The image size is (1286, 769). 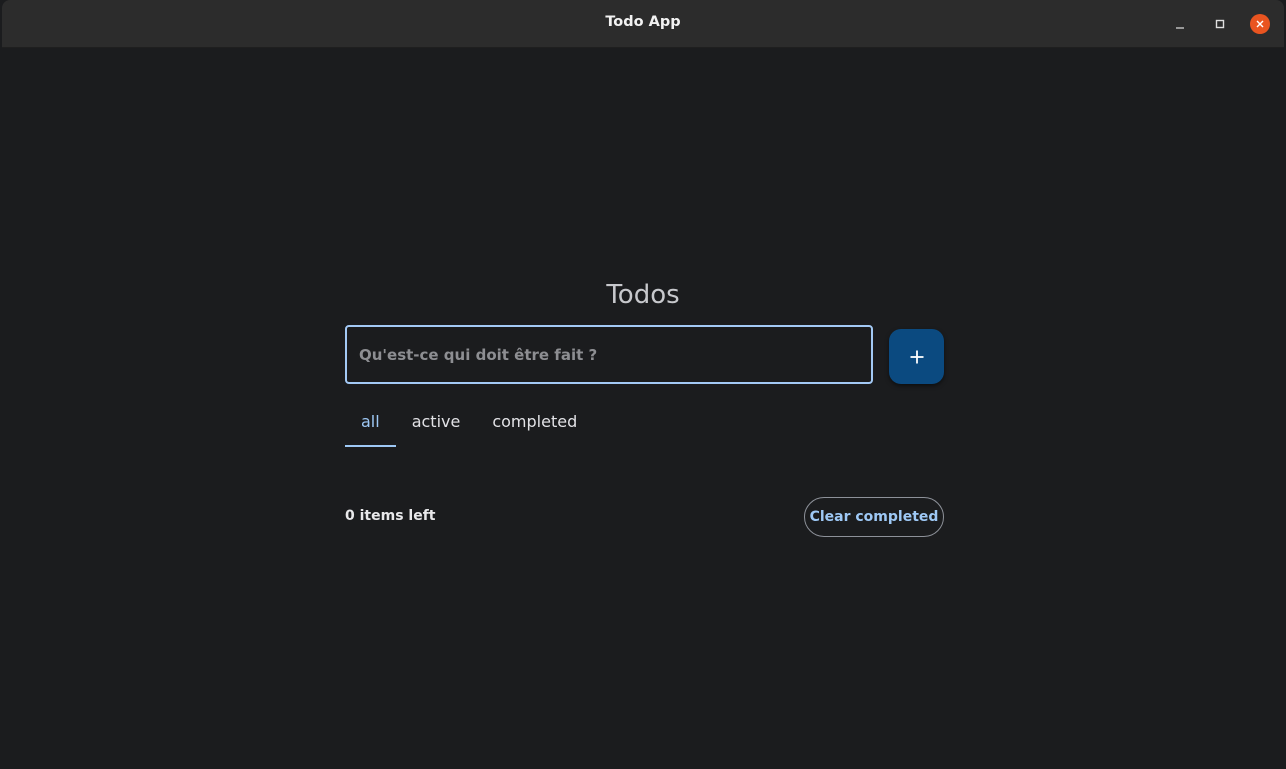 I want to click on tab-all: all, so click(x=370, y=424).